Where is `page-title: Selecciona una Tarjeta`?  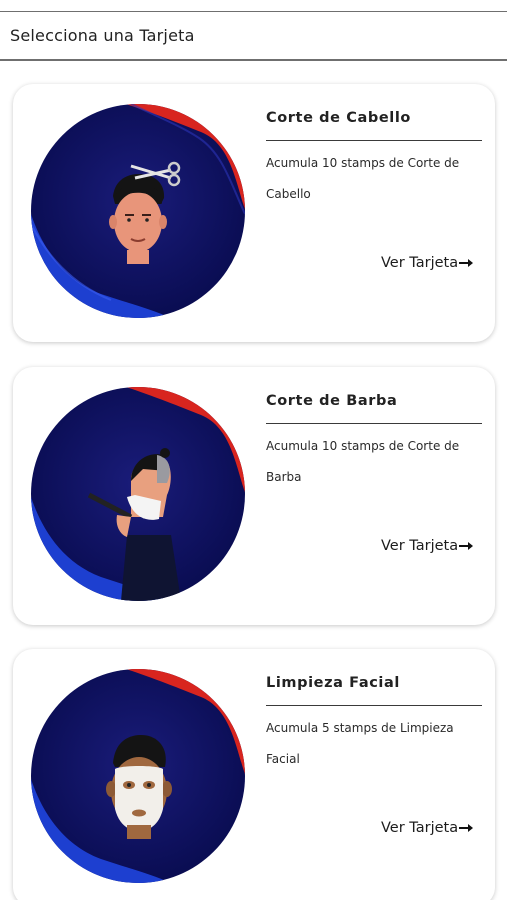 page-title: Selecciona una Tarjeta is located at coordinates (102, 35).